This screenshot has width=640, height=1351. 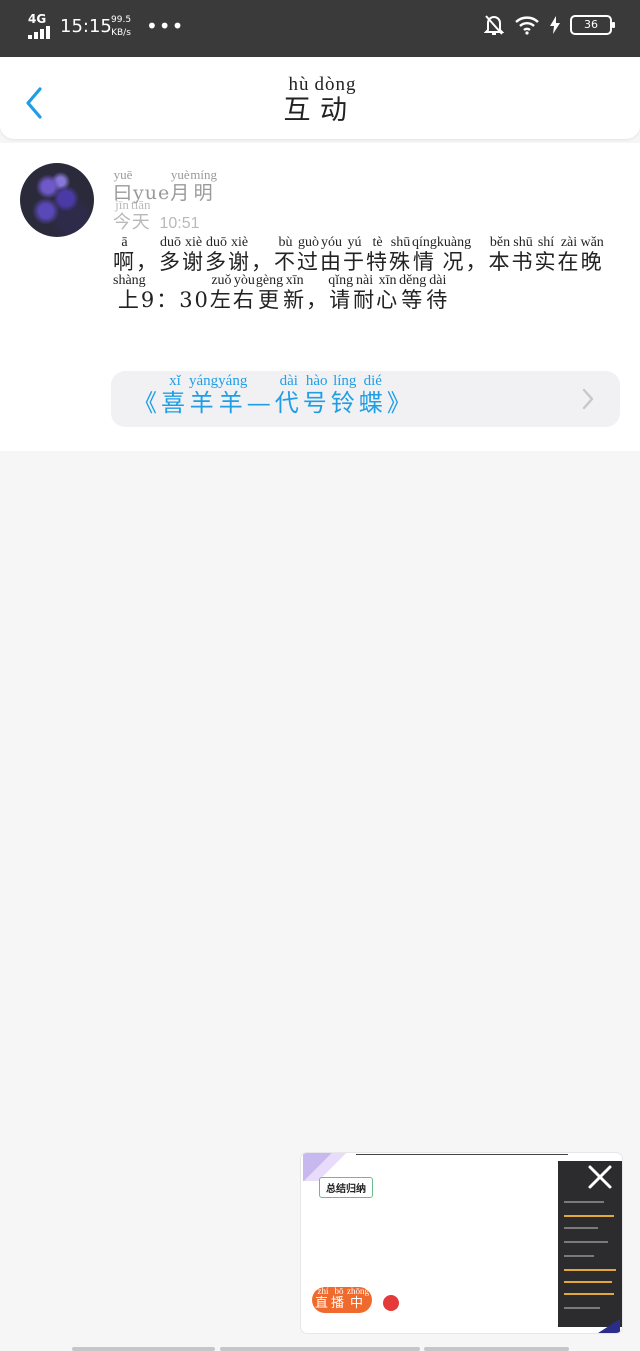 What do you see at coordinates (569, 254) in the screenshot?
I see `ruby-char: 在zài` at bounding box center [569, 254].